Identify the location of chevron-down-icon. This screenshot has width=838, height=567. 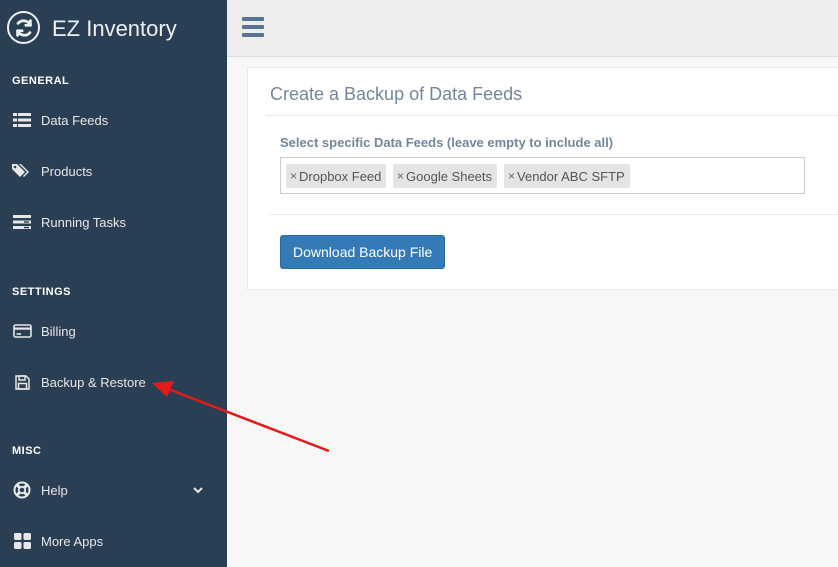
(198, 490).